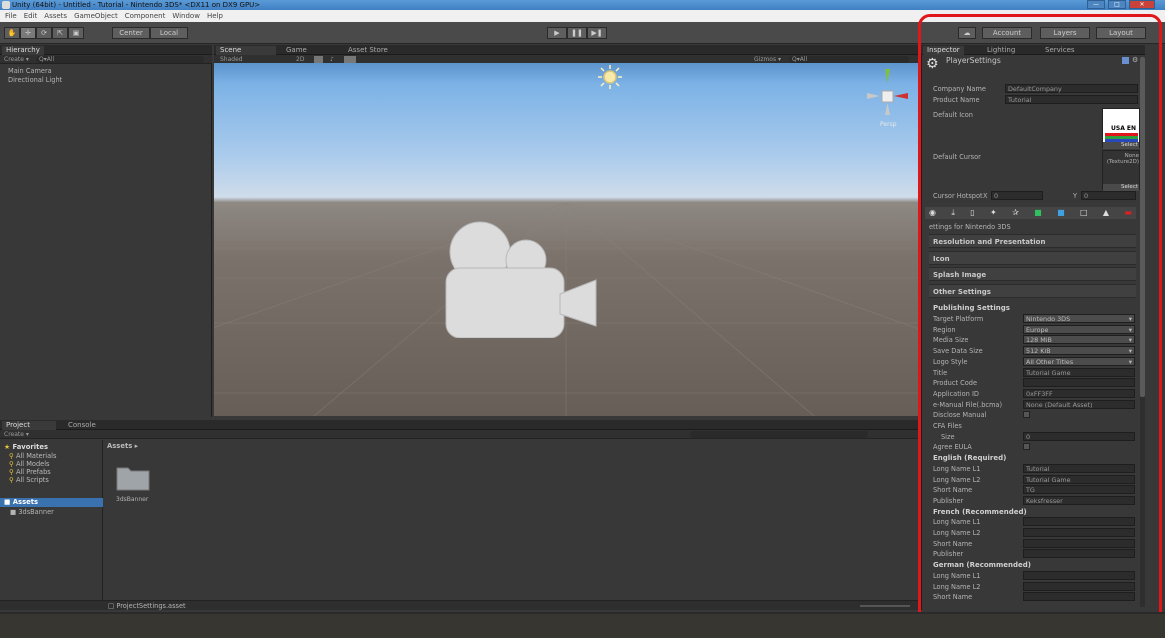  What do you see at coordinates (597, 33) in the screenshot?
I see `step-button: ▶❚` at bounding box center [597, 33].